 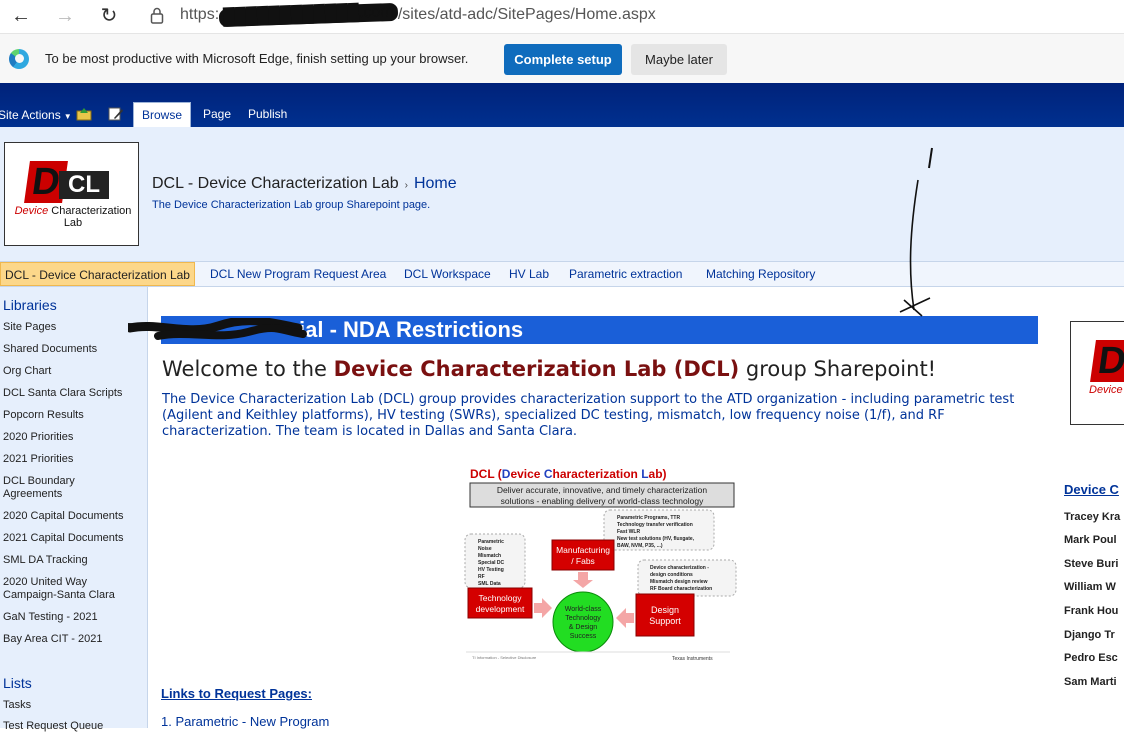 What do you see at coordinates (91, 211) in the screenshot?
I see `logo-word-characterization: Characterization` at bounding box center [91, 211].